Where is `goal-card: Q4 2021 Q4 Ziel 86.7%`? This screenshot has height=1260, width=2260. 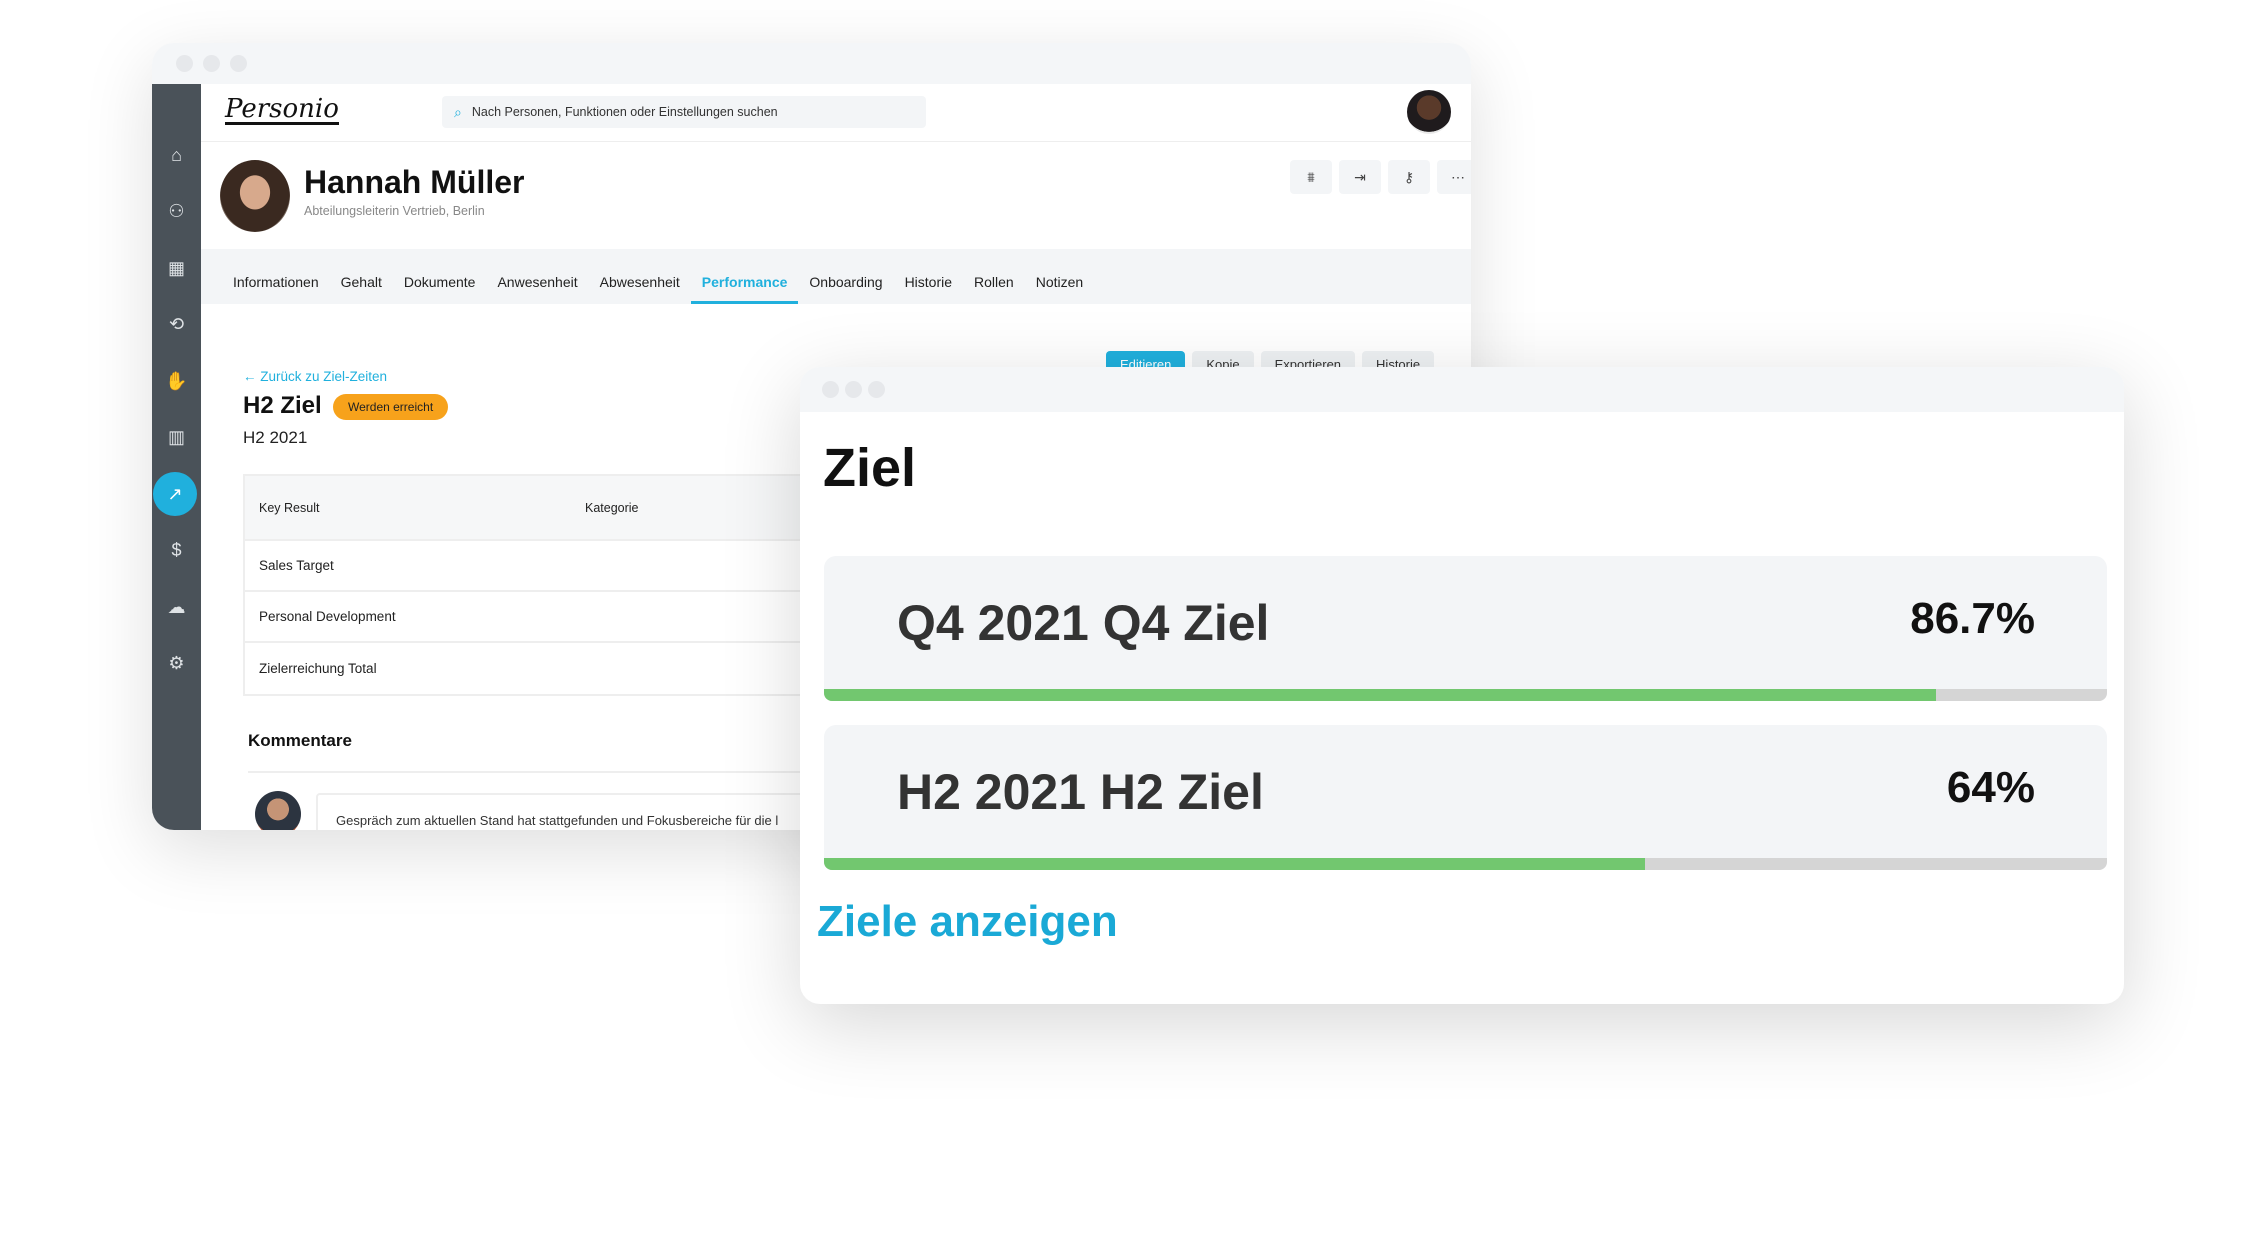 goal-card: Q4 2021 Q4 Ziel 86.7% is located at coordinates (1465, 628).